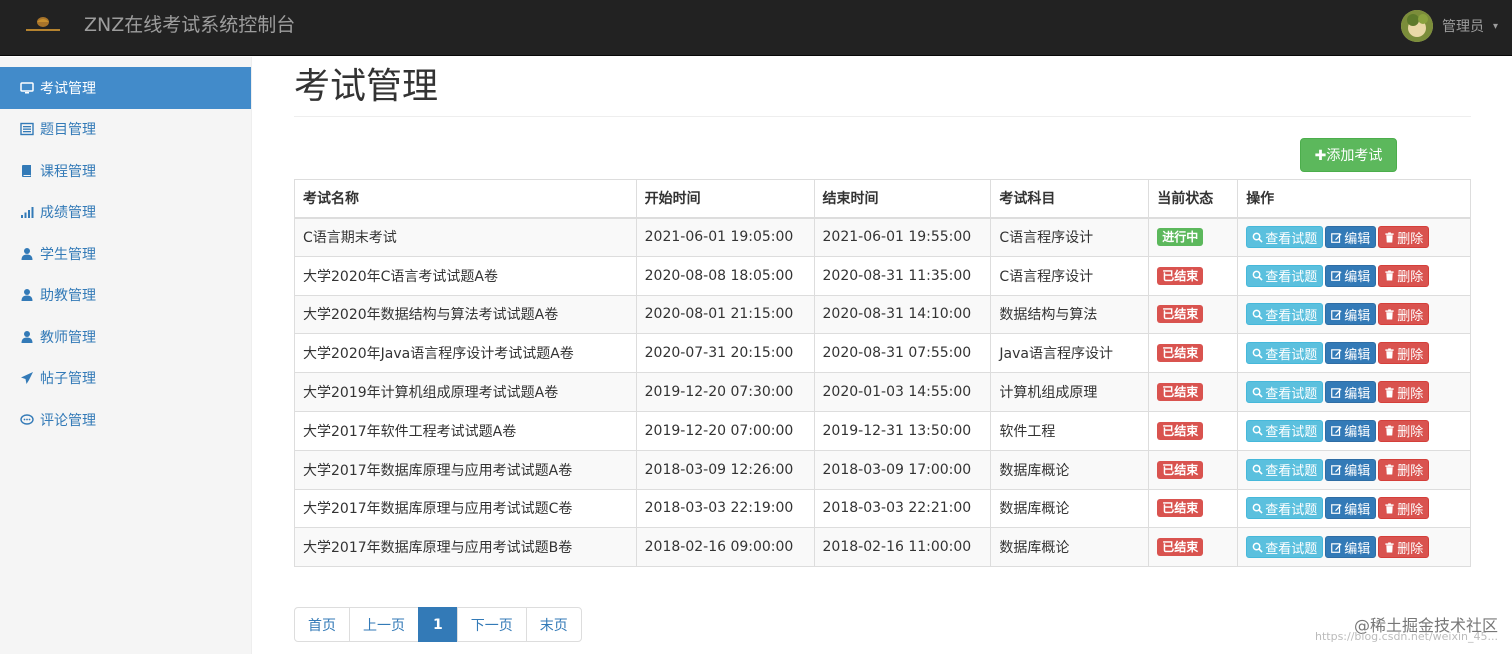 This screenshot has height=654, width=1512. Describe the element at coordinates (1180, 237) in the screenshot. I see `status-badge: 进行中` at that location.